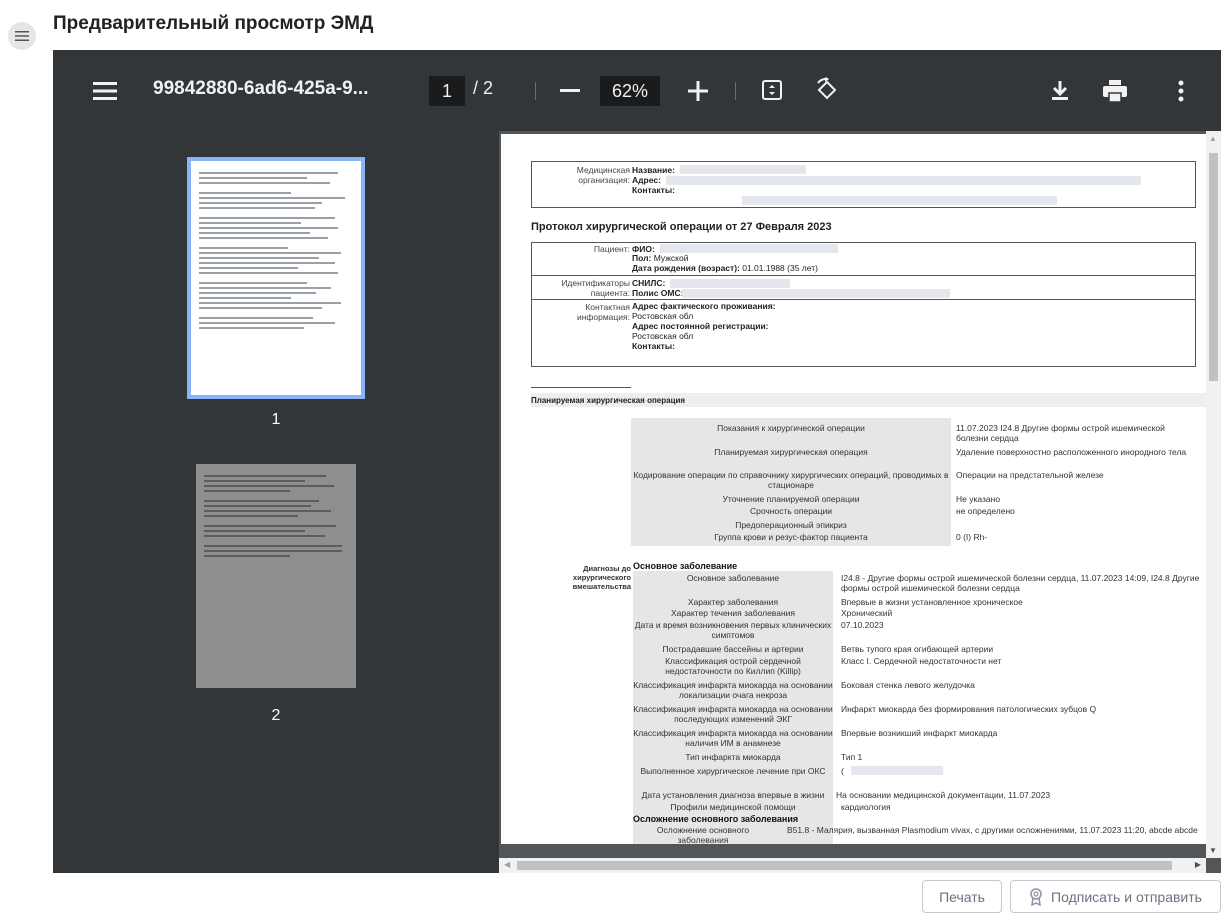 This screenshot has height=913, width=1221. I want to click on sign-button-label: Подписать и отправить, so click(1126, 896).